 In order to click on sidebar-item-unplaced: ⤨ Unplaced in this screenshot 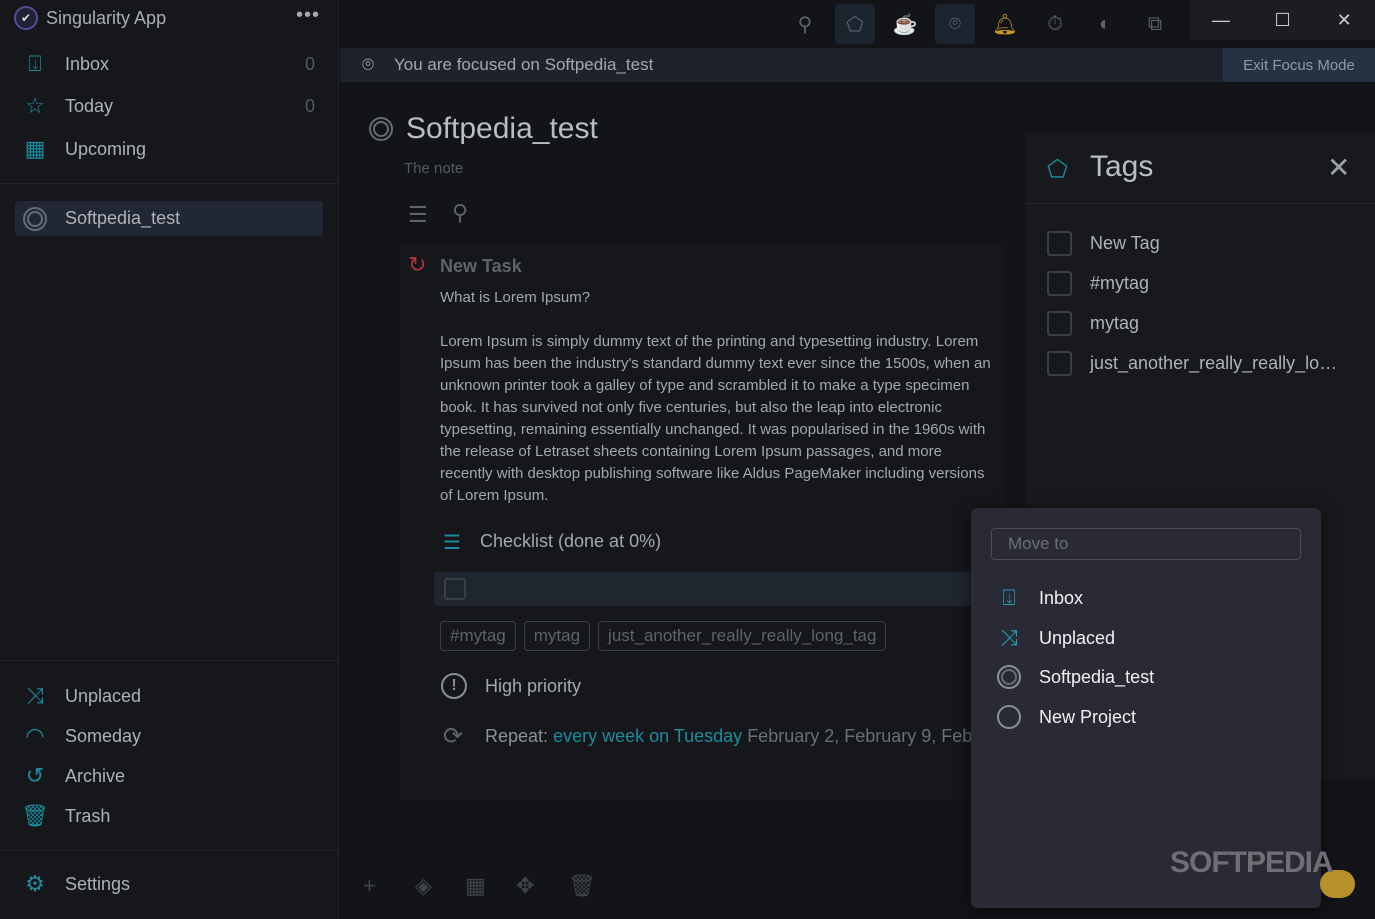, I will do `click(170, 696)`.